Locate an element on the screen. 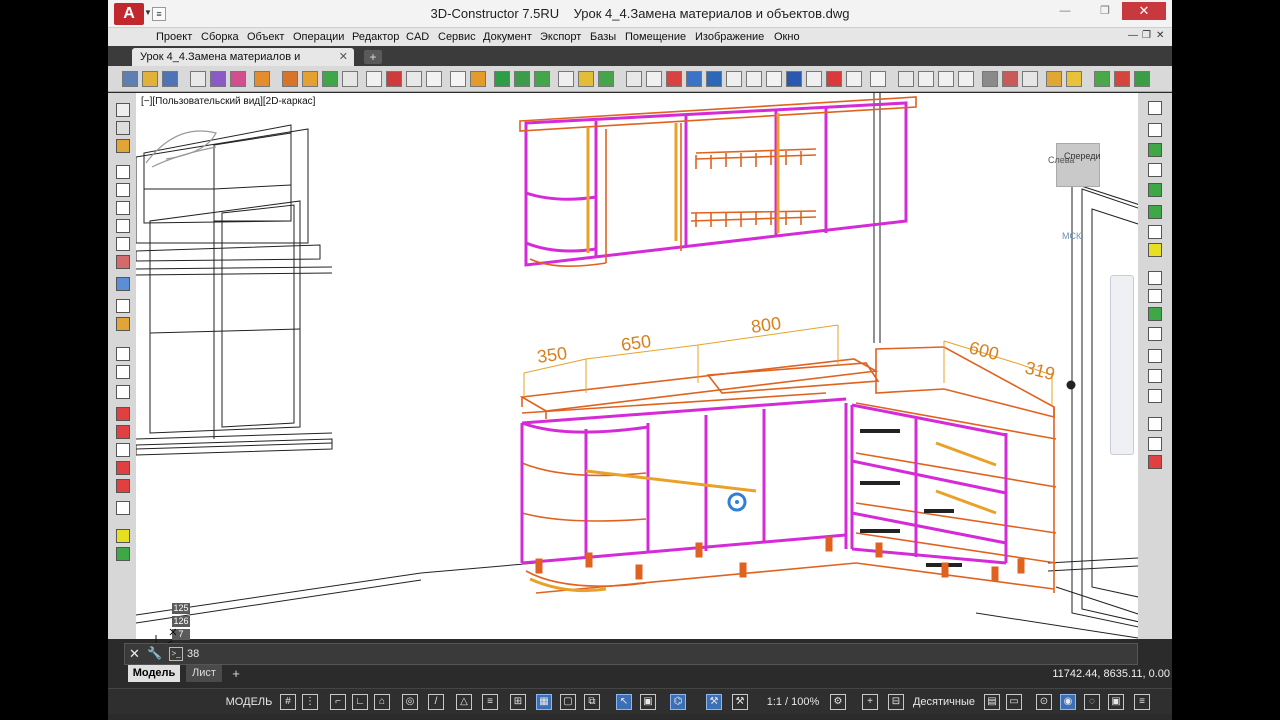 This screenshot has width=1280, height=720. spec-icon is located at coordinates (1054, 79).